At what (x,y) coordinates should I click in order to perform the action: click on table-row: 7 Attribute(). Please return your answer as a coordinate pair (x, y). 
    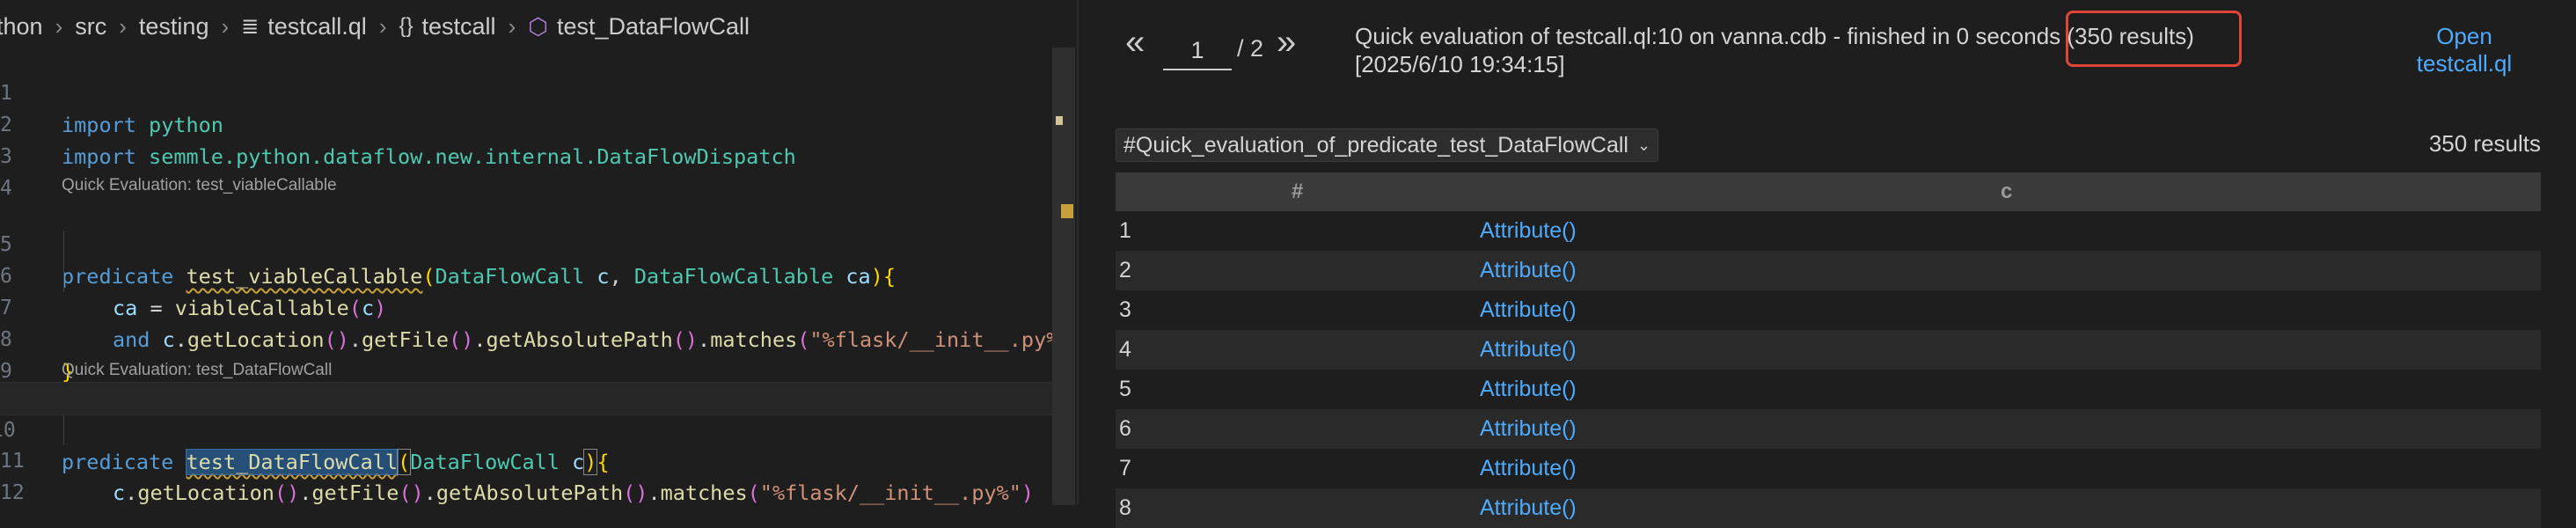
    Looking at the image, I should click on (1829, 469).